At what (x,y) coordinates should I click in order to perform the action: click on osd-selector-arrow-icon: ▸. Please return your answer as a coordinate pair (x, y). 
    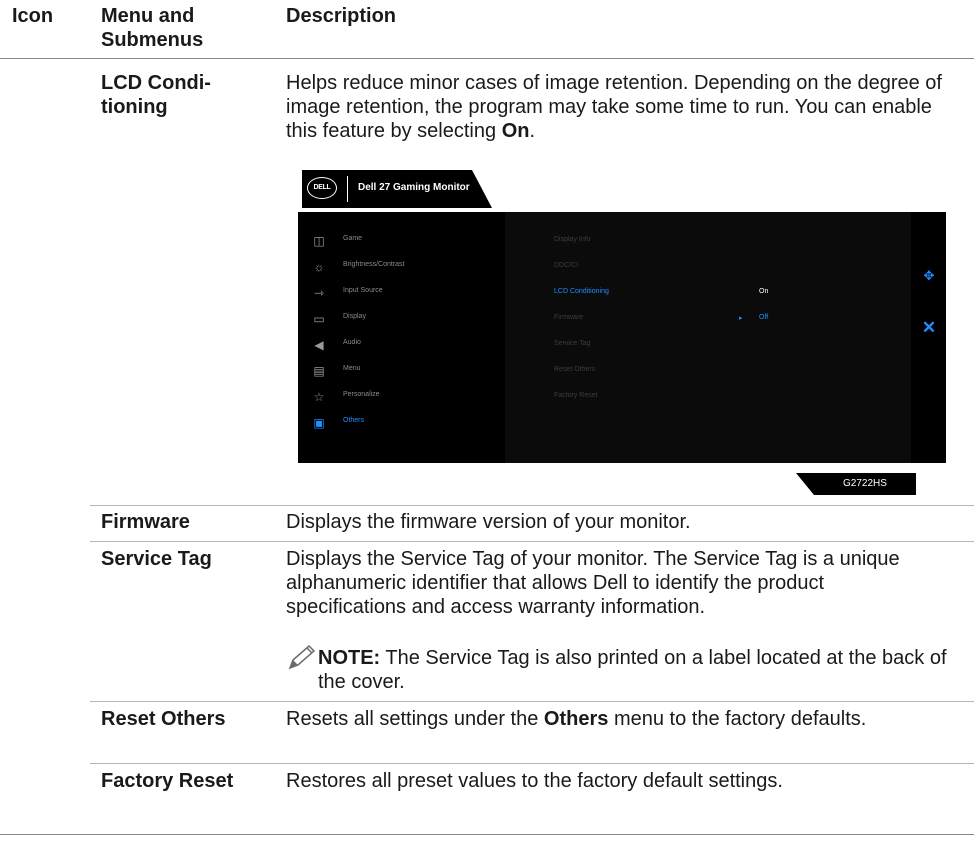
    Looking at the image, I should click on (741, 318).